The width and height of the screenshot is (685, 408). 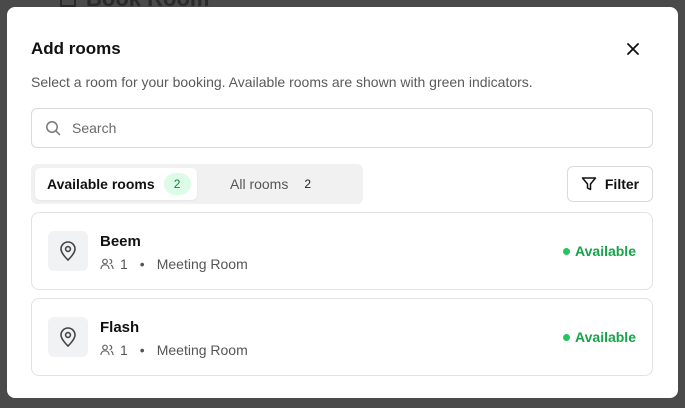 I want to click on room-tabs: Available rooms 2 All rooms 2, so click(x=197, y=184).